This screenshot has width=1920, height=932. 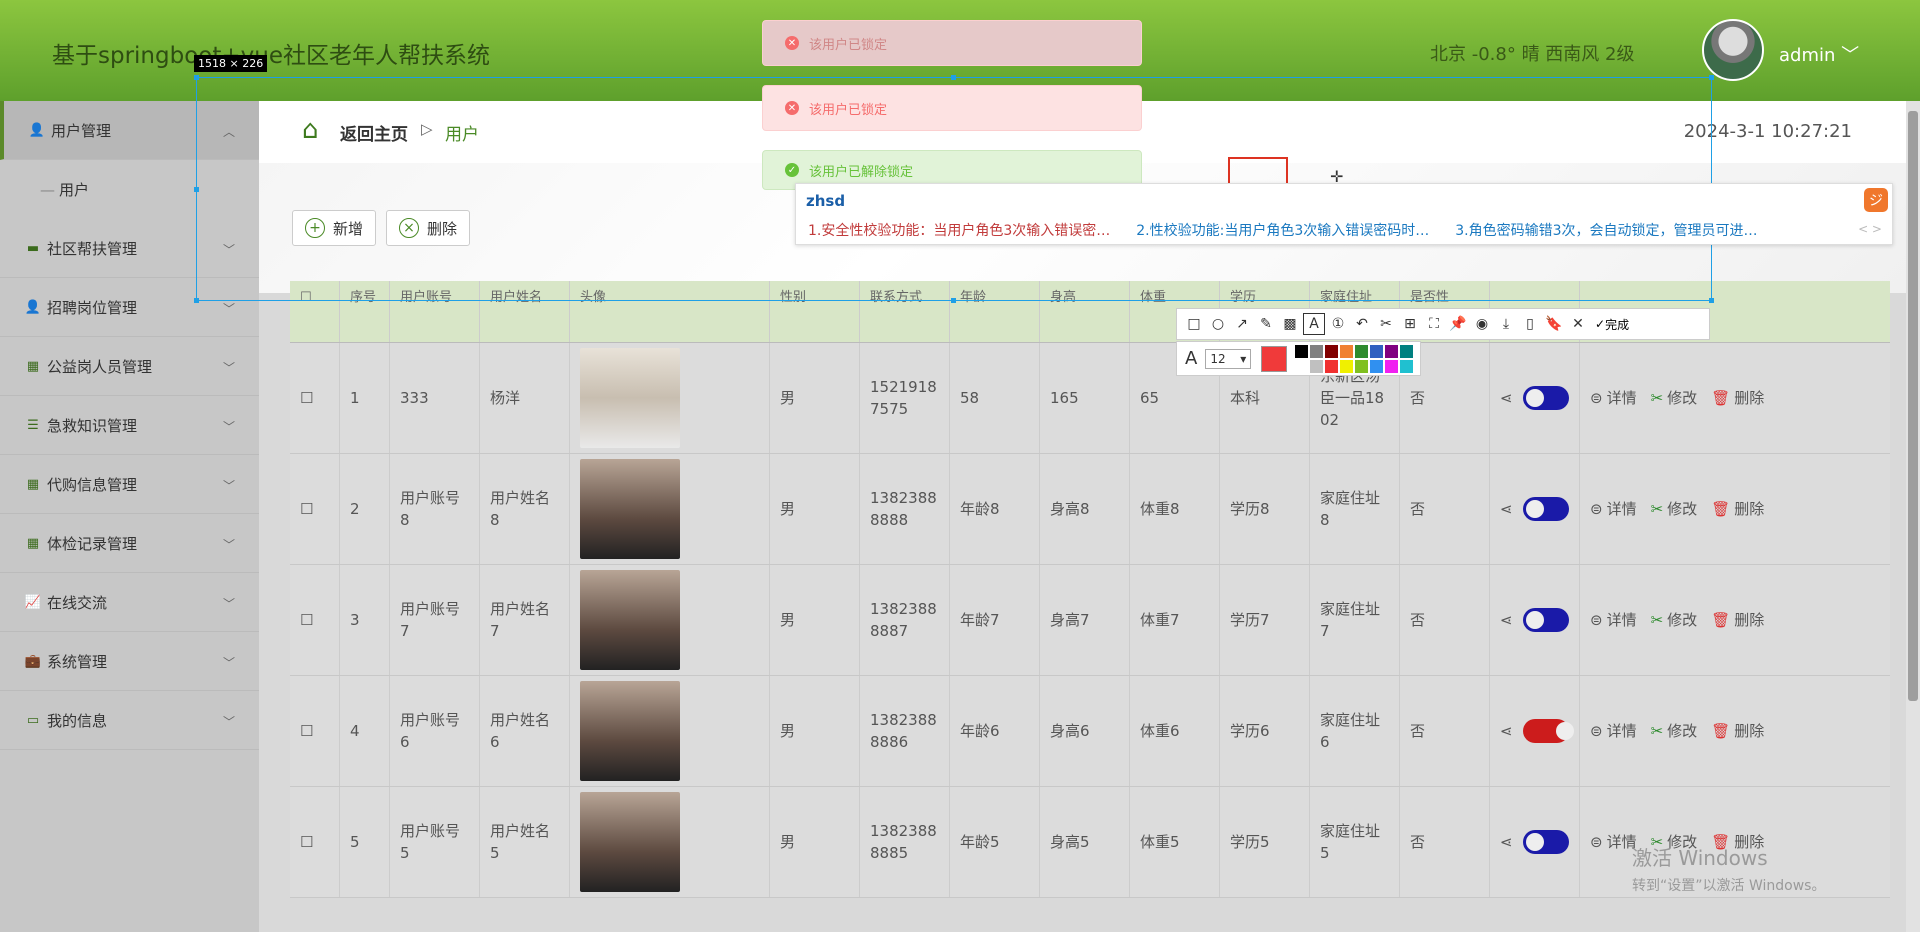 I want to click on avatar, so click(x=1733, y=50).